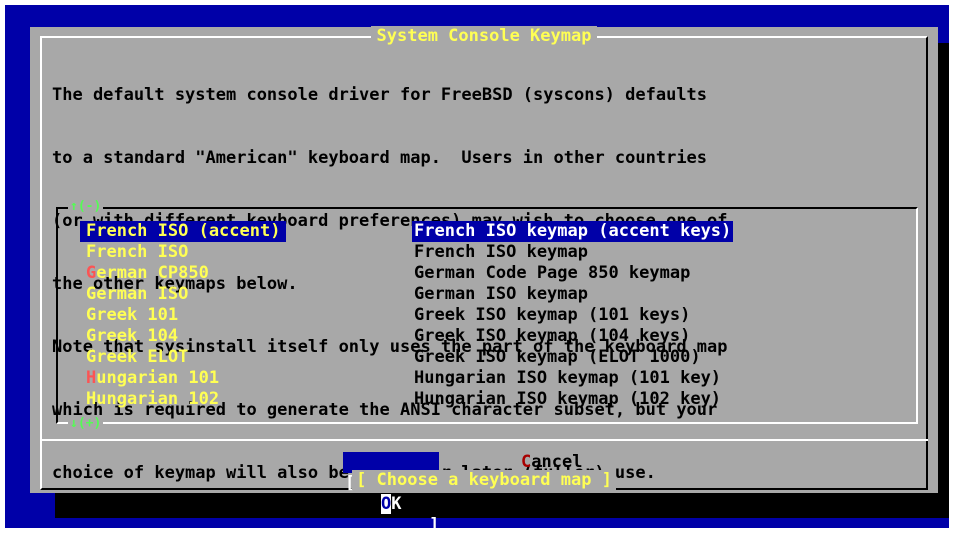 This screenshot has width=954, height=557. What do you see at coordinates (552, 336) in the screenshot?
I see `keymap-description: Greek ISO keymap (104 keys)` at bounding box center [552, 336].